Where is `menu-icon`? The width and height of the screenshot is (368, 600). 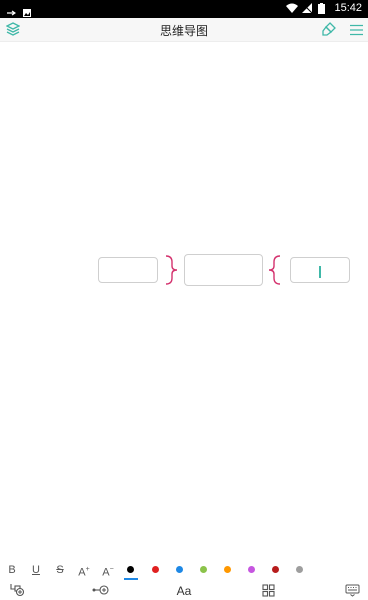
menu-icon is located at coordinates (356, 30).